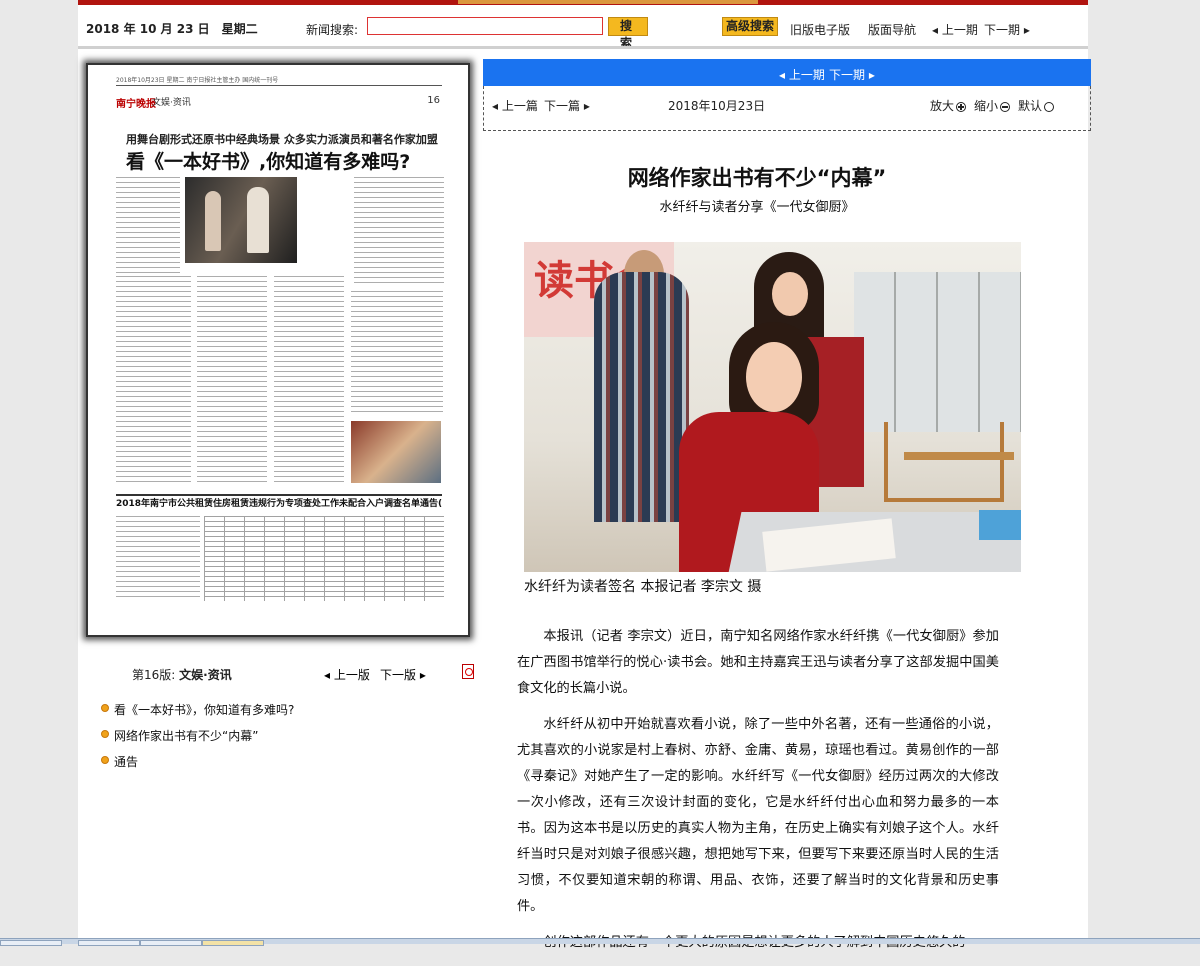 Image resolution: width=1200 pixels, height=966 pixels. Describe the element at coordinates (154, 675) in the screenshot. I see `edition-number: 第16版:` at that location.